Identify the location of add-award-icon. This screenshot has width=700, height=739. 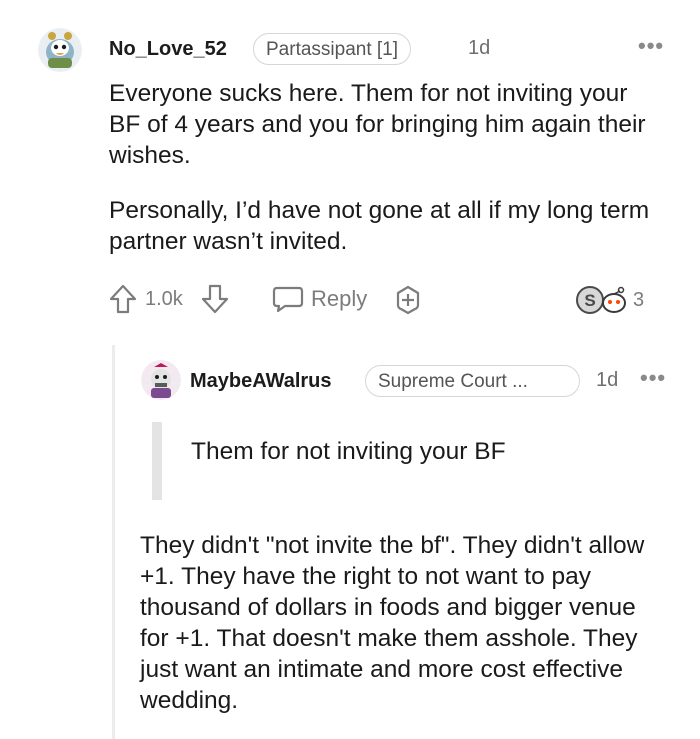
(408, 300).